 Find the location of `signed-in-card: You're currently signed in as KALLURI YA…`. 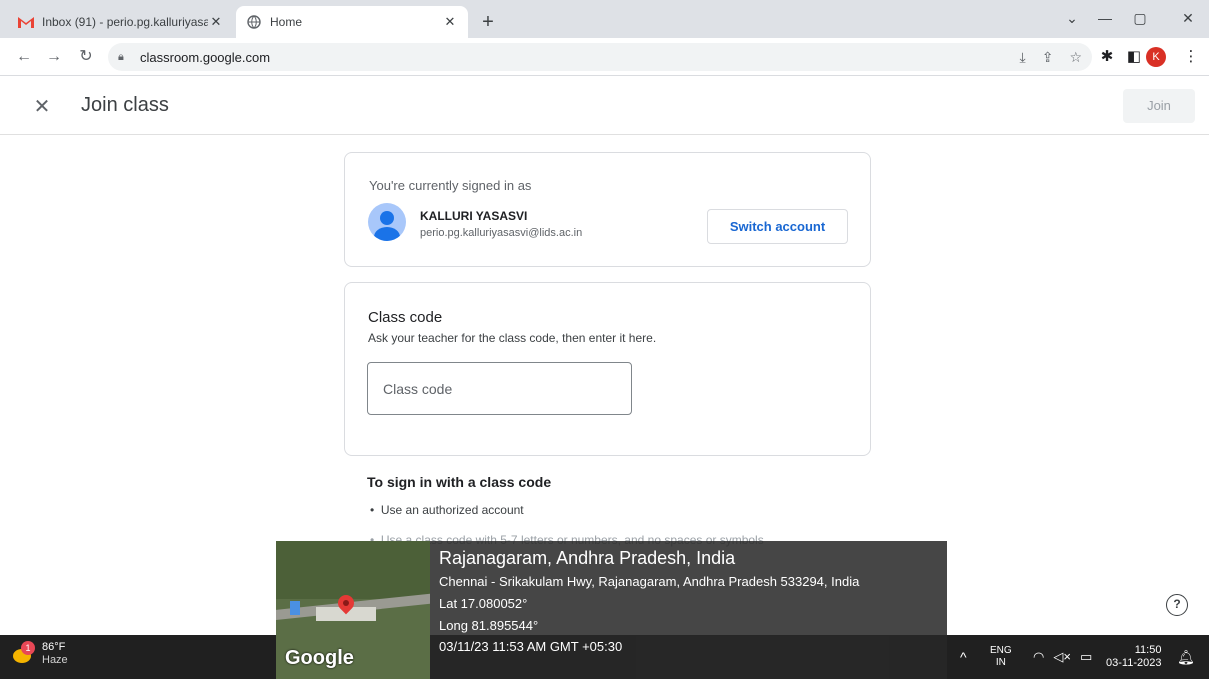

signed-in-card: You're currently signed in as KALLURI YA… is located at coordinates (607, 209).